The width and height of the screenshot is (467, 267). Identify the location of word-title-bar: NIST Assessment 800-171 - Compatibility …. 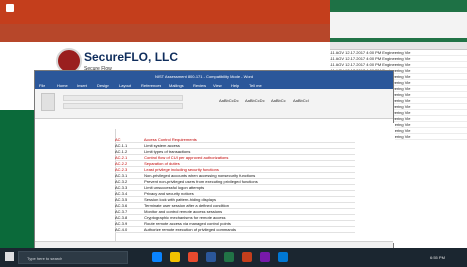
(214, 76).